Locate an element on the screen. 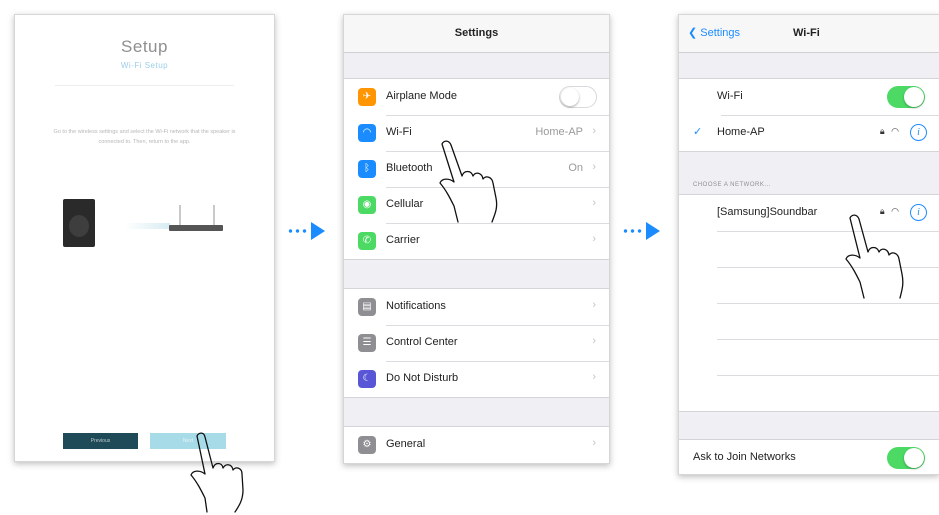 This screenshot has width=939, height=515. page-subtitle: Wi-Fi Setup is located at coordinates (144, 65).